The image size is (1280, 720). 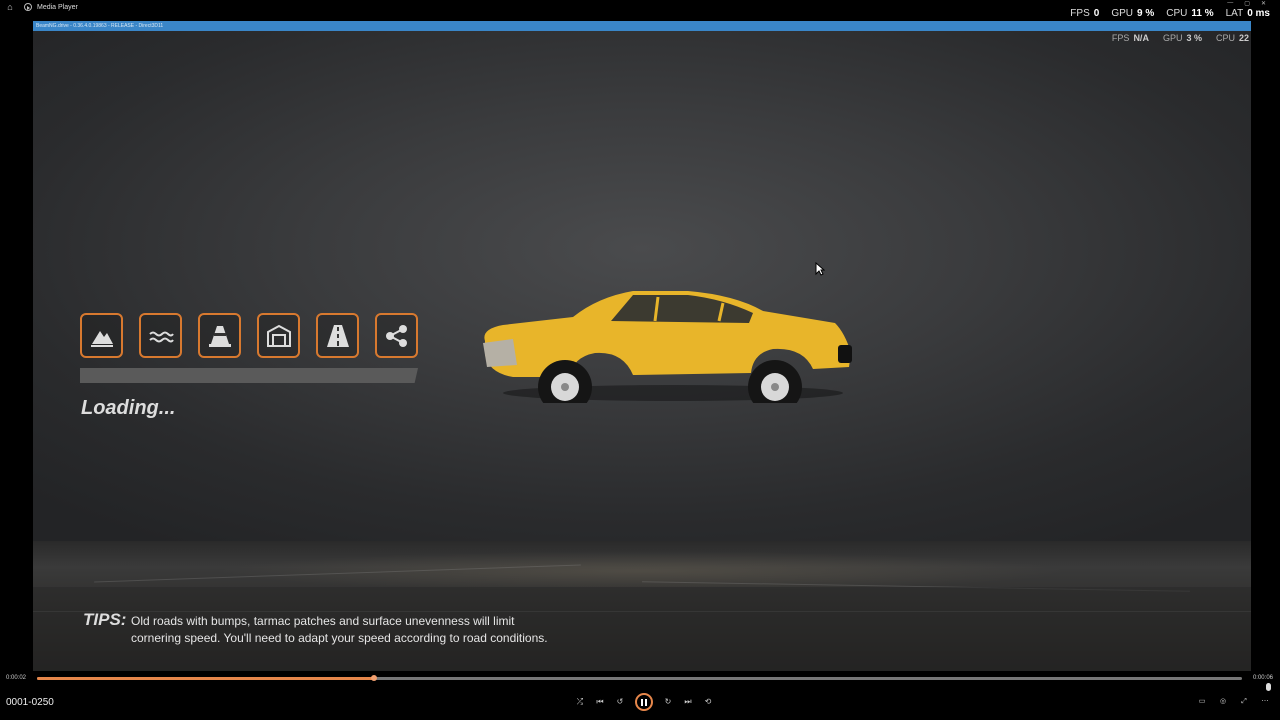 I want to click on rewind-icon: ↺, so click(x=620, y=702).